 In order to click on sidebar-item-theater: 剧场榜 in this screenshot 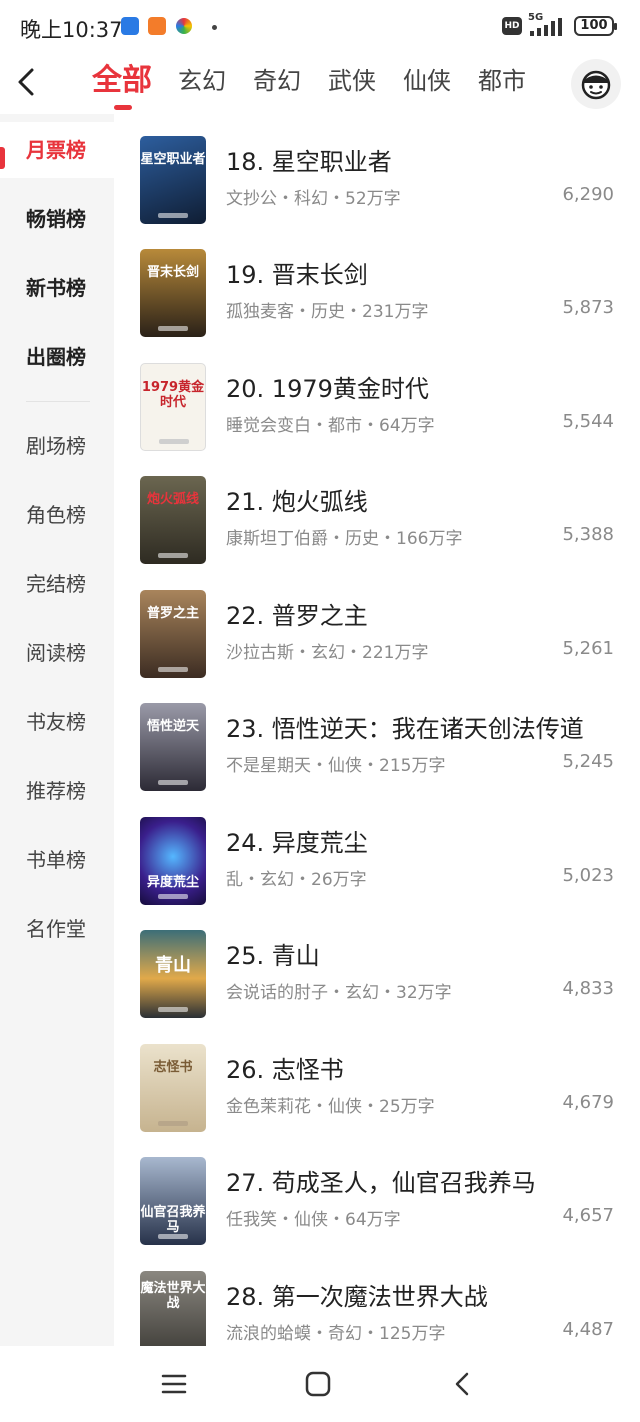, I will do `click(57, 446)`.